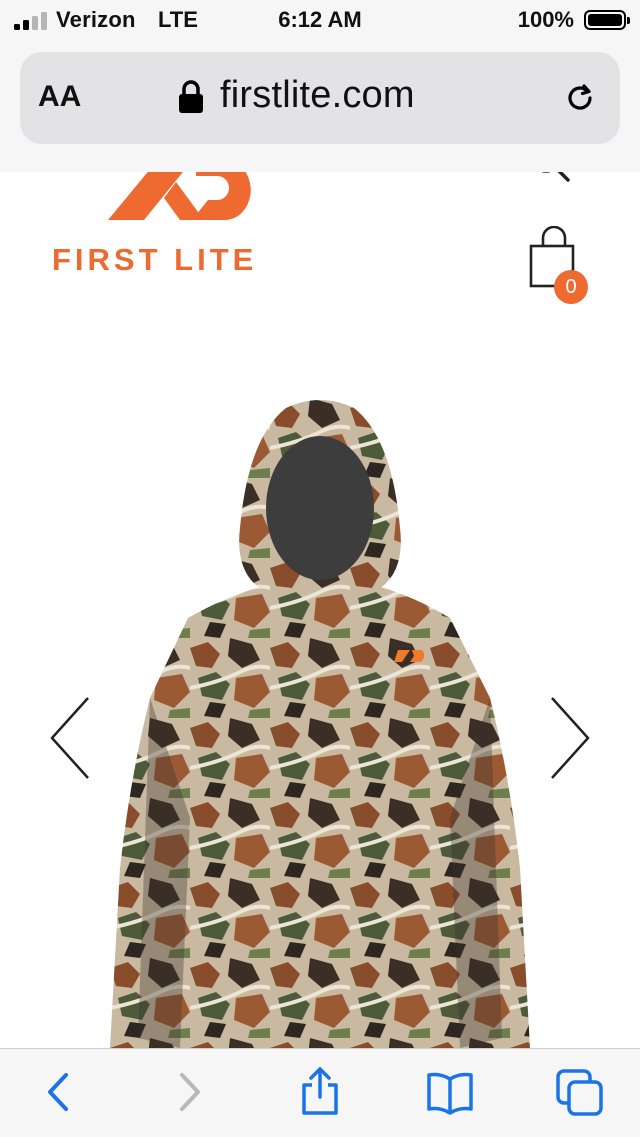  Describe the element at coordinates (320, 20) in the screenshot. I see `status-bar: Verizon LTE 6:12 AM 100%` at that location.